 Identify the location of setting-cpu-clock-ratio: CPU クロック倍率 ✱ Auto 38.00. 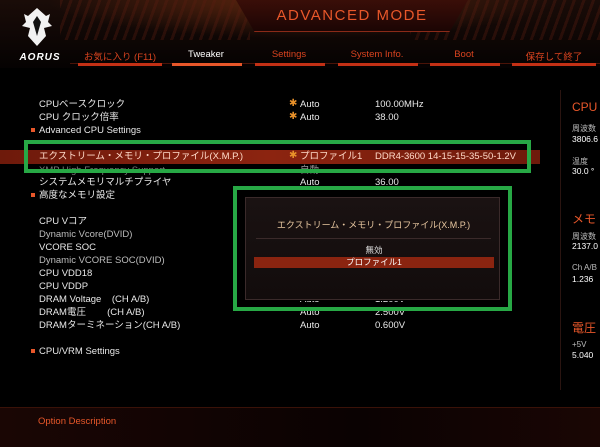
(270, 117).